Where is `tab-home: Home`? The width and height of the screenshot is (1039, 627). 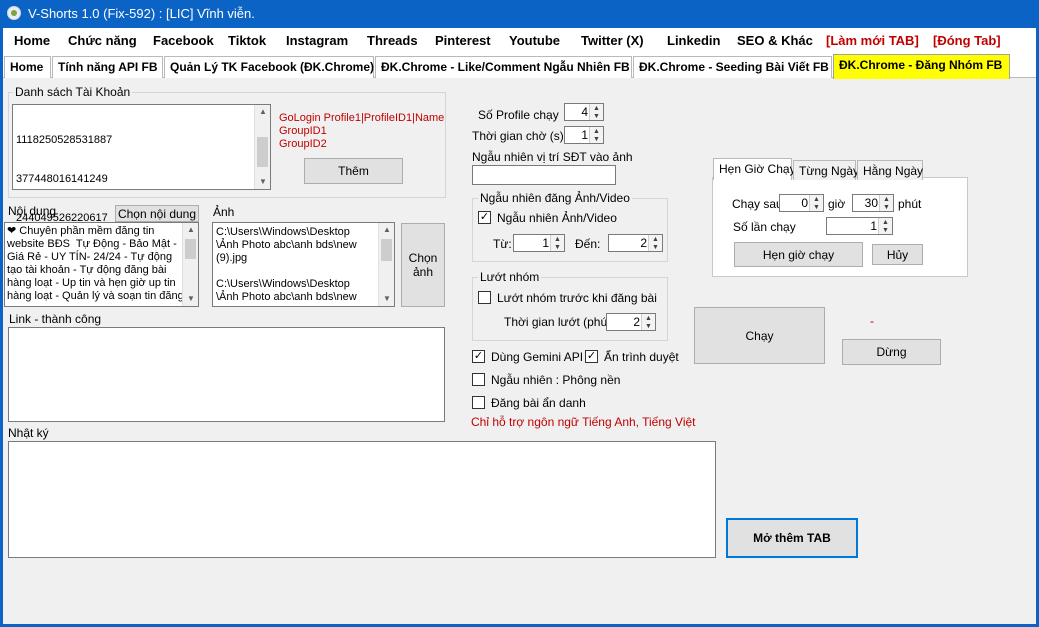
tab-home: Home is located at coordinates (27, 67).